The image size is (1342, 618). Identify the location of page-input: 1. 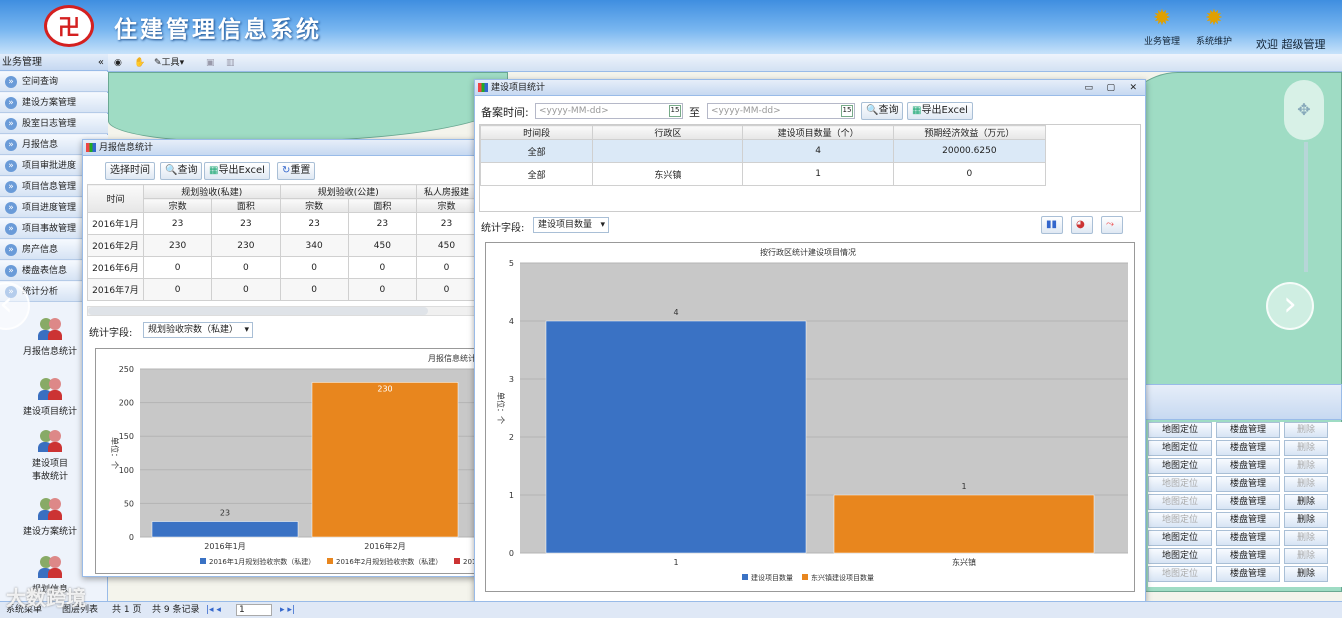
(254, 610).